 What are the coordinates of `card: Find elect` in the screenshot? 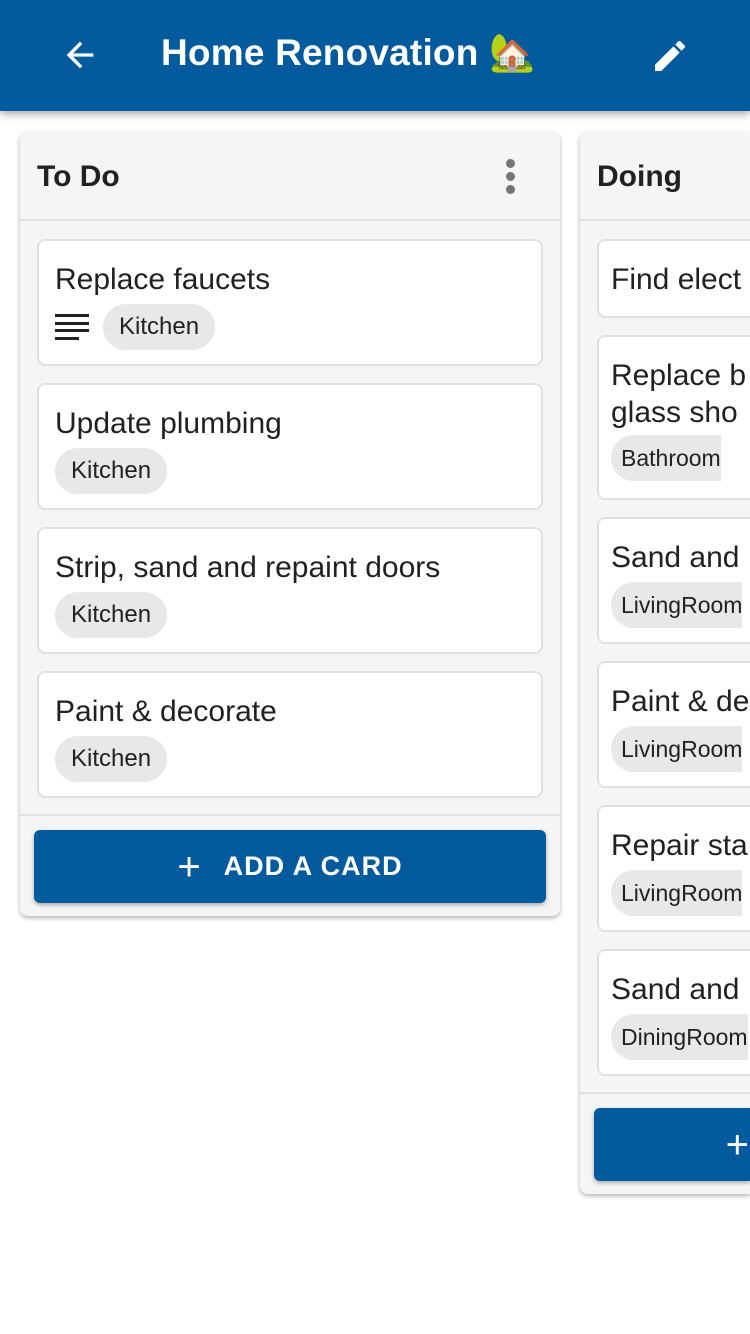 It's located at (673, 278).